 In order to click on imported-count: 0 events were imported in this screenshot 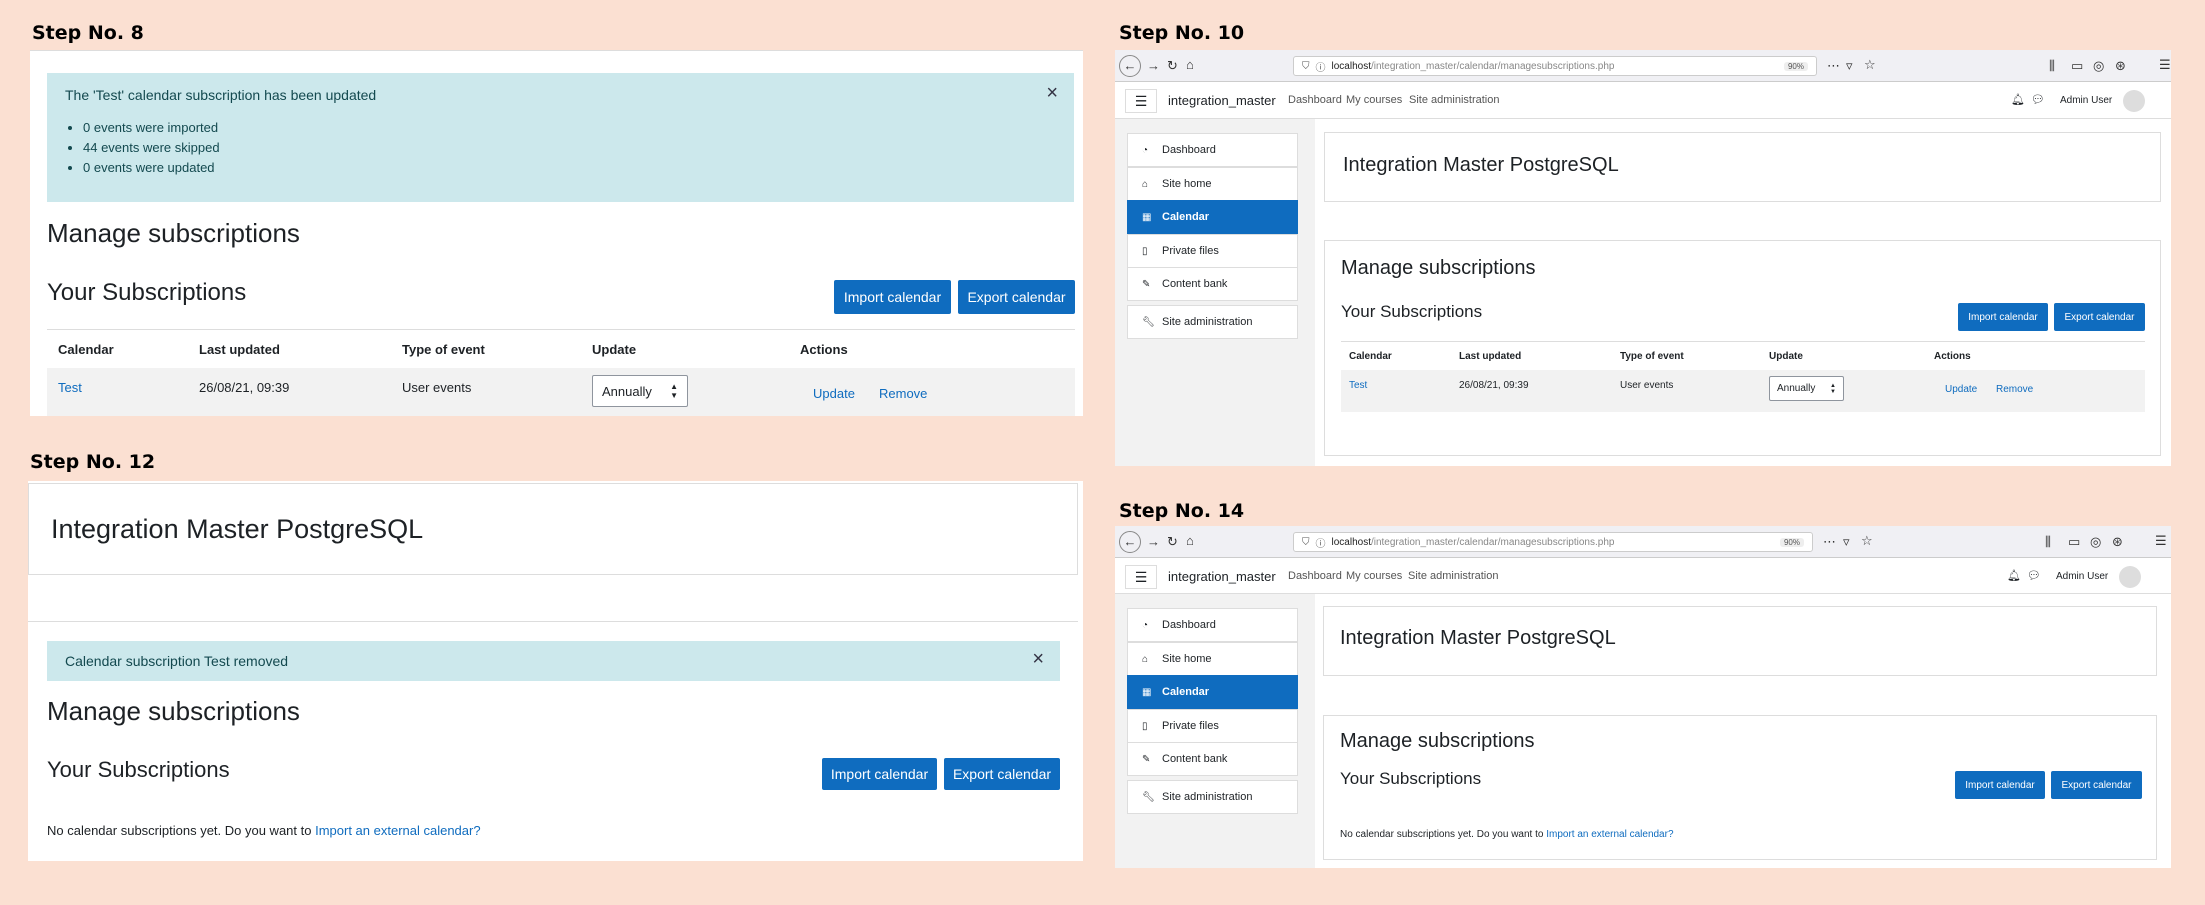, I will do `click(151, 128)`.